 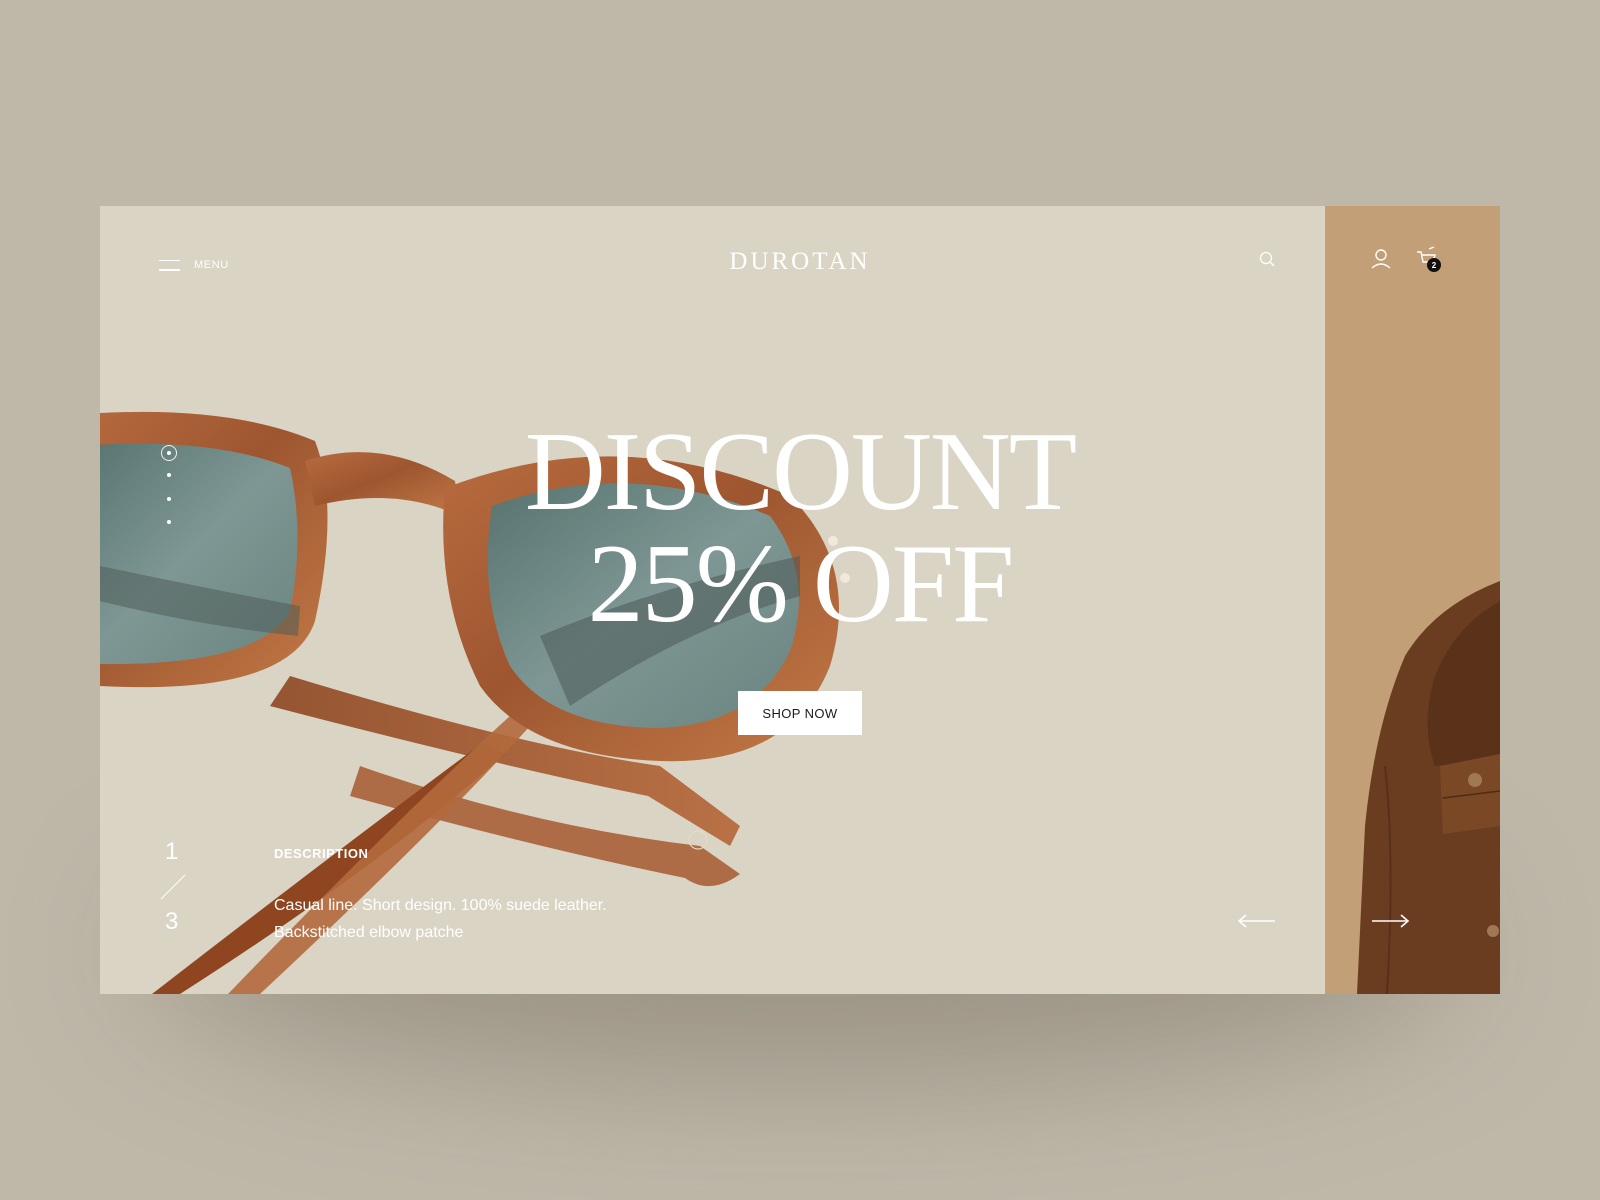 What do you see at coordinates (1257, 921) in the screenshot?
I see `arrow-left-icon` at bounding box center [1257, 921].